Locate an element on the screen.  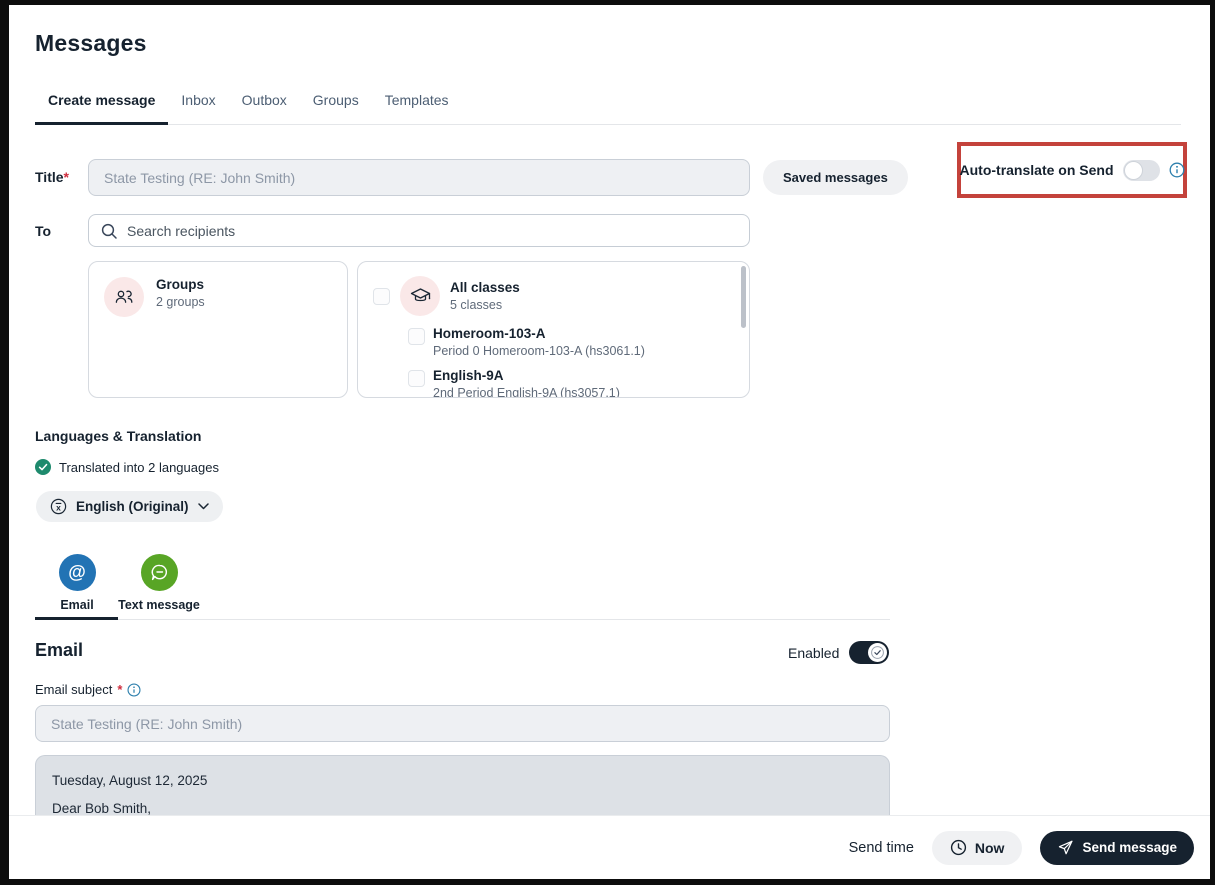
email-enabled-row: Enabled is located at coordinates (839, 652).